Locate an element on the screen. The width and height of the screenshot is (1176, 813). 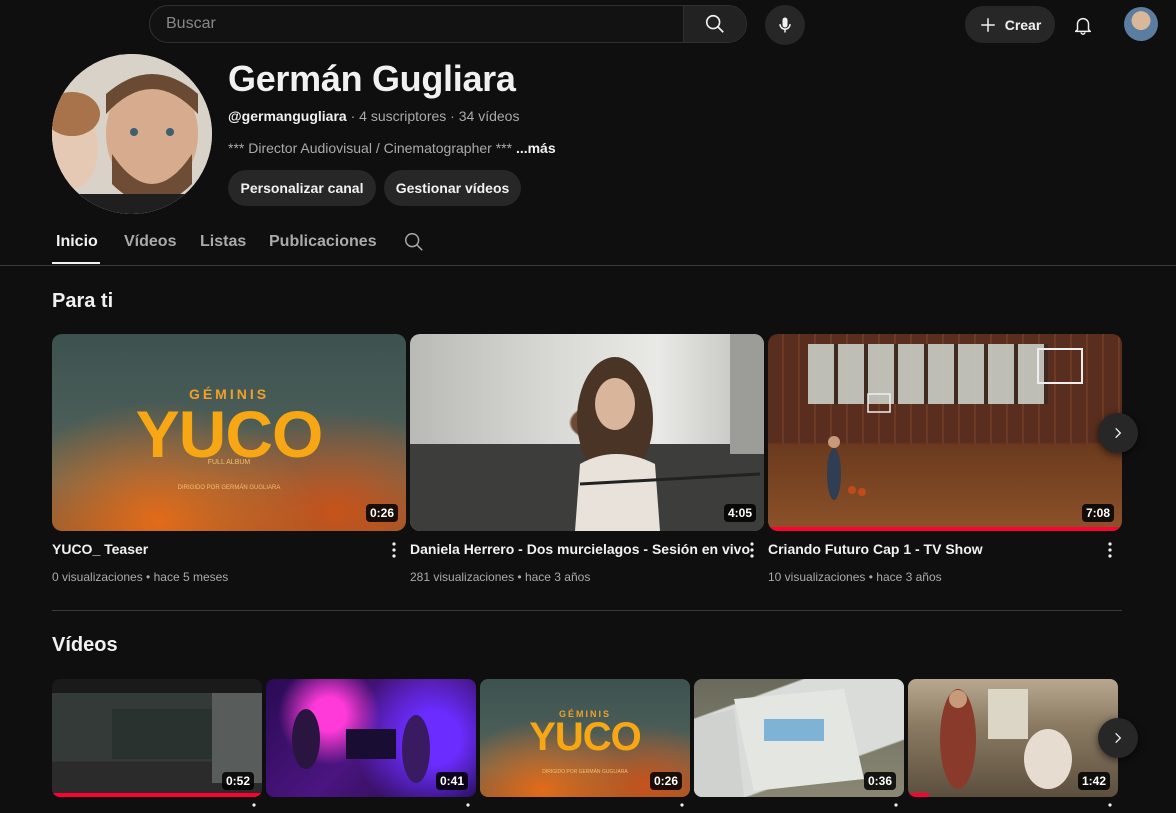
view-count: 281 visualizaciones is located at coordinates (462, 577).